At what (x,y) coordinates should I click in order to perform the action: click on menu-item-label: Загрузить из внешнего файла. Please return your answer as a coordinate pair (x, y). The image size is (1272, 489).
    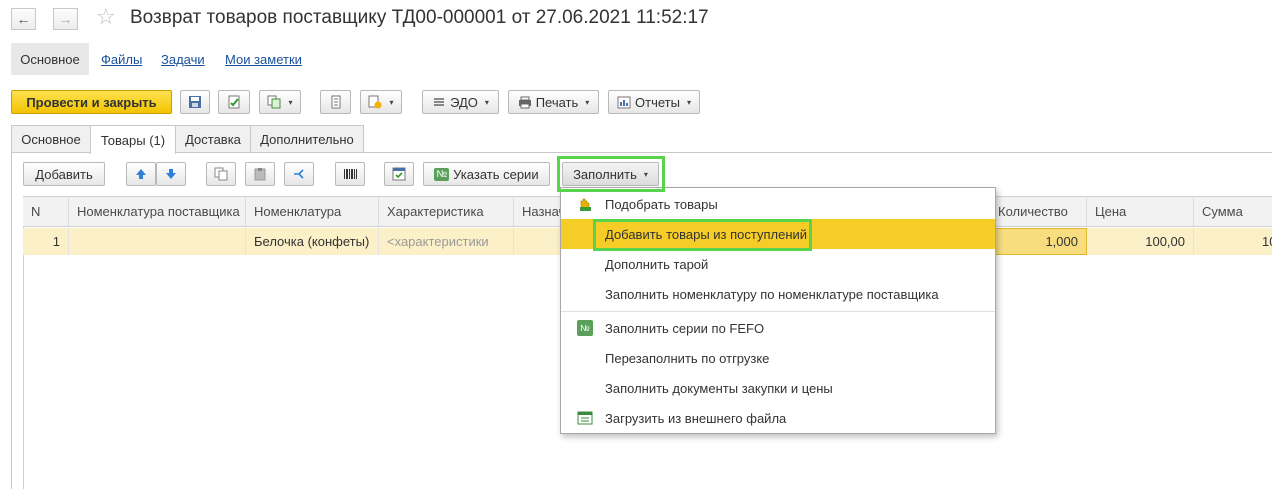
    Looking at the image, I should click on (696, 418).